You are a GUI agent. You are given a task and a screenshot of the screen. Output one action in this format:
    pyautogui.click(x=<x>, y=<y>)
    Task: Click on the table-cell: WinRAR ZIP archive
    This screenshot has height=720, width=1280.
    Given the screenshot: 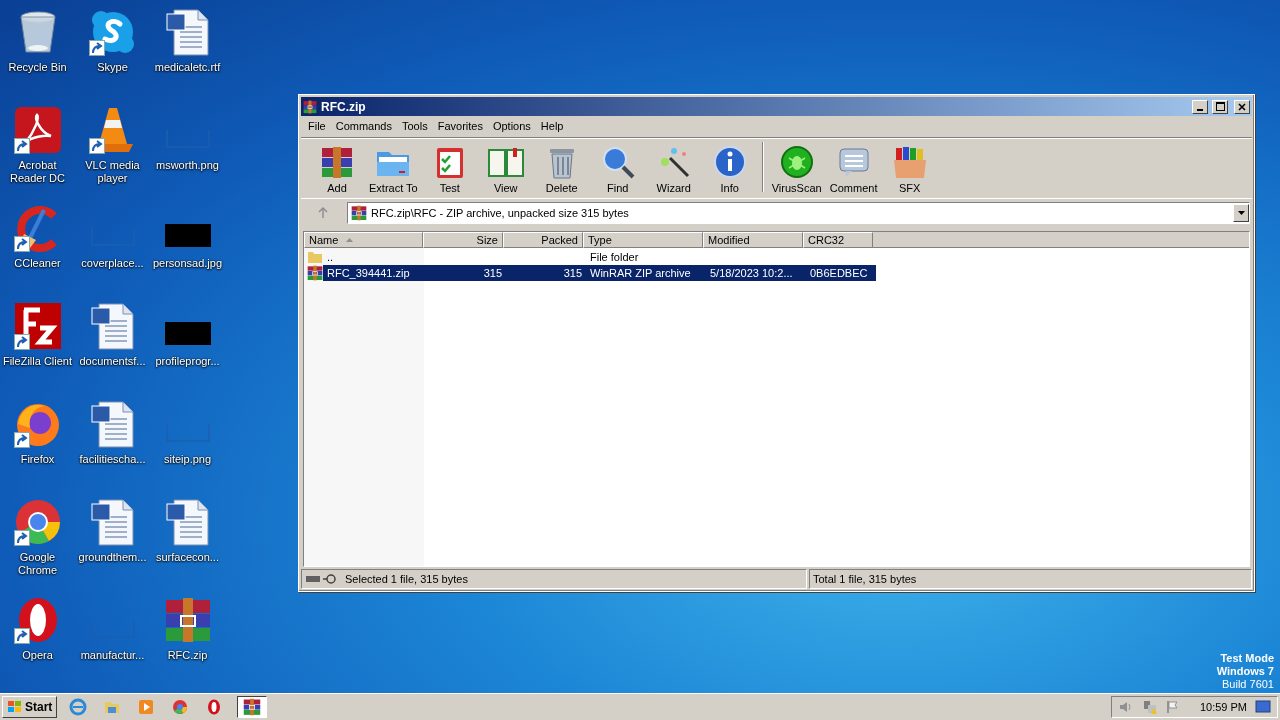 What is the action you would take?
    pyautogui.click(x=640, y=273)
    